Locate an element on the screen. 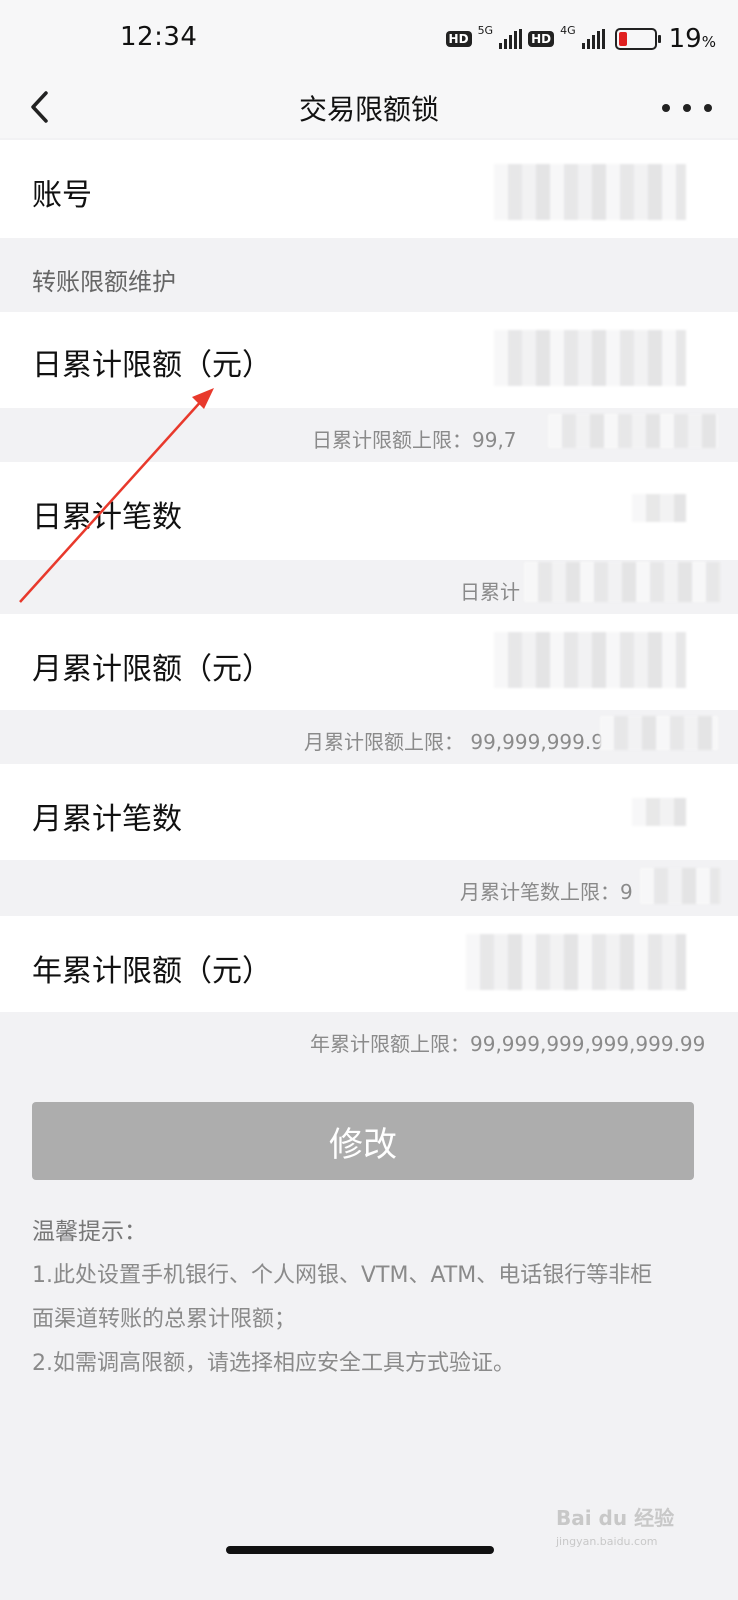 Image resolution: width=738 pixels, height=1600 pixels. monthly-count-hint: 月累计笔数上限：9 is located at coordinates (546, 892).